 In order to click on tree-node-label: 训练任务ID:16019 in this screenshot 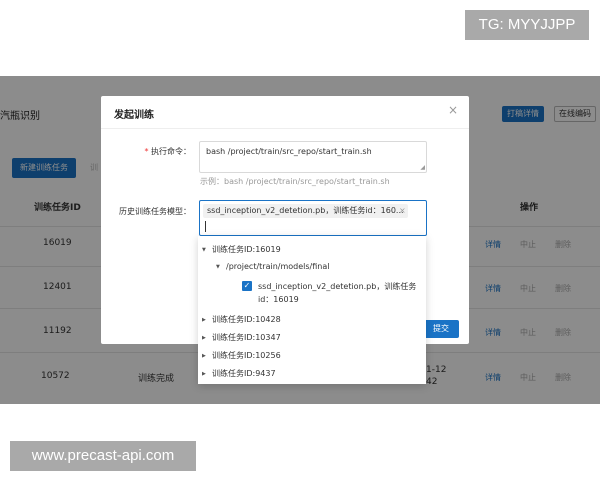, I will do `click(246, 249)`.